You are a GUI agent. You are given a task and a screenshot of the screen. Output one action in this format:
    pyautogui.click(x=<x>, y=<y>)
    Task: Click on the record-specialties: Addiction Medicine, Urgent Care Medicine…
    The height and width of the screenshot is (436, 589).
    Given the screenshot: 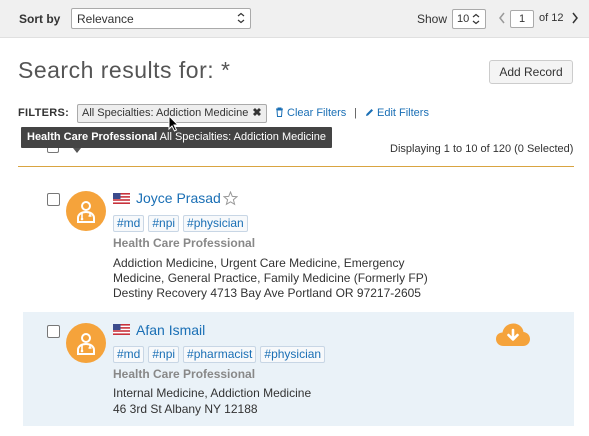 What is the action you would take?
    pyautogui.click(x=270, y=270)
    